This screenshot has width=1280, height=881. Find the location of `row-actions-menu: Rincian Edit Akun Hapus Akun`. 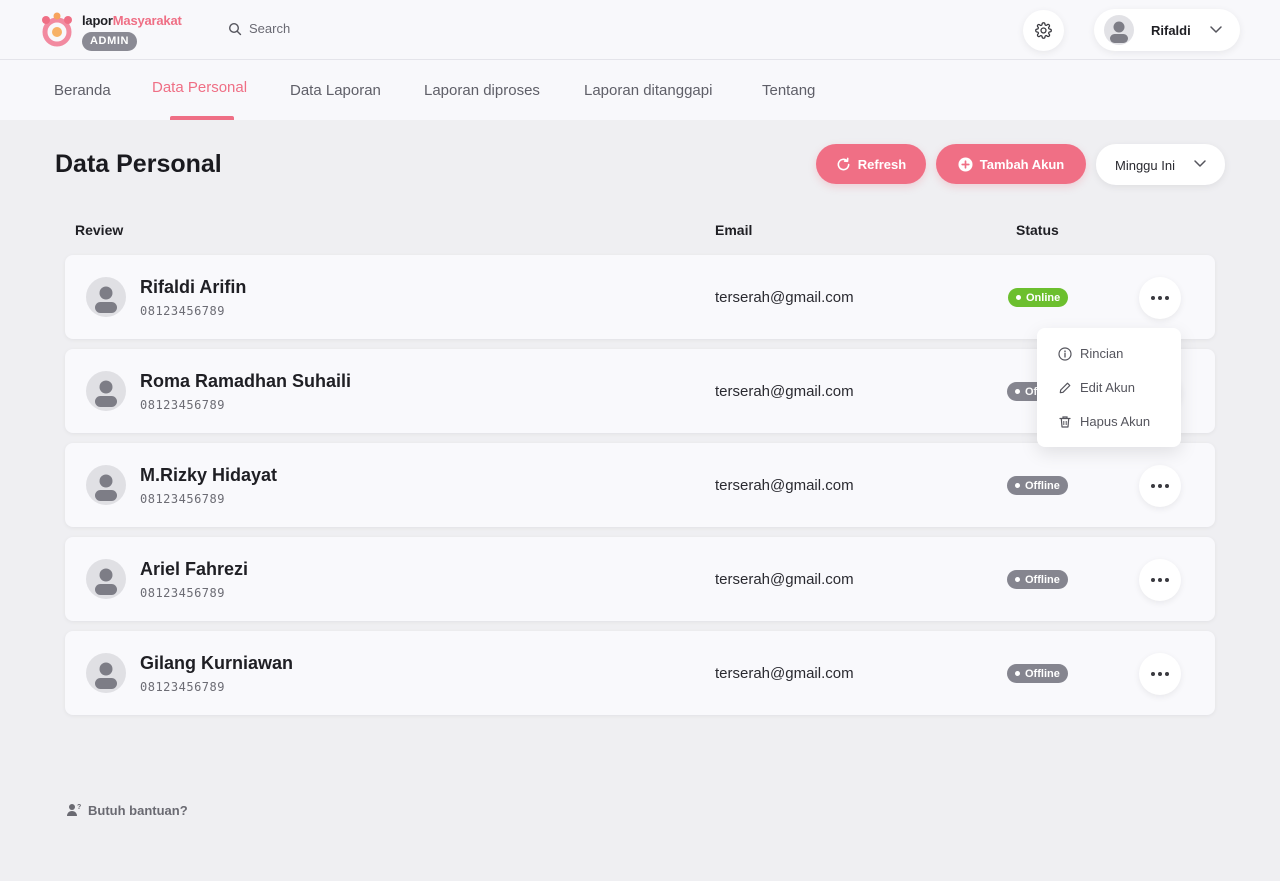

row-actions-menu: Rincian Edit Akun Hapus Akun is located at coordinates (1109, 387).